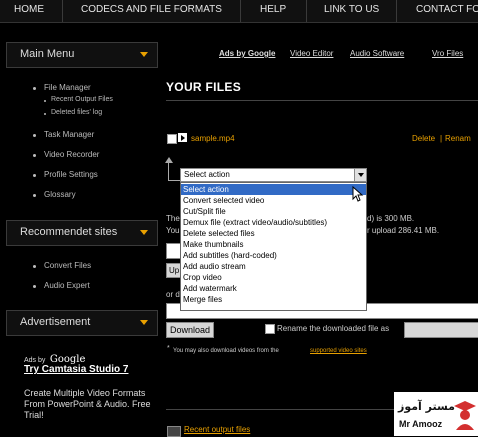 The width and height of the screenshot is (478, 437). What do you see at coordinates (69, 232) in the screenshot?
I see `recommended-sites-title: Recommendet sites` at bounding box center [69, 232].